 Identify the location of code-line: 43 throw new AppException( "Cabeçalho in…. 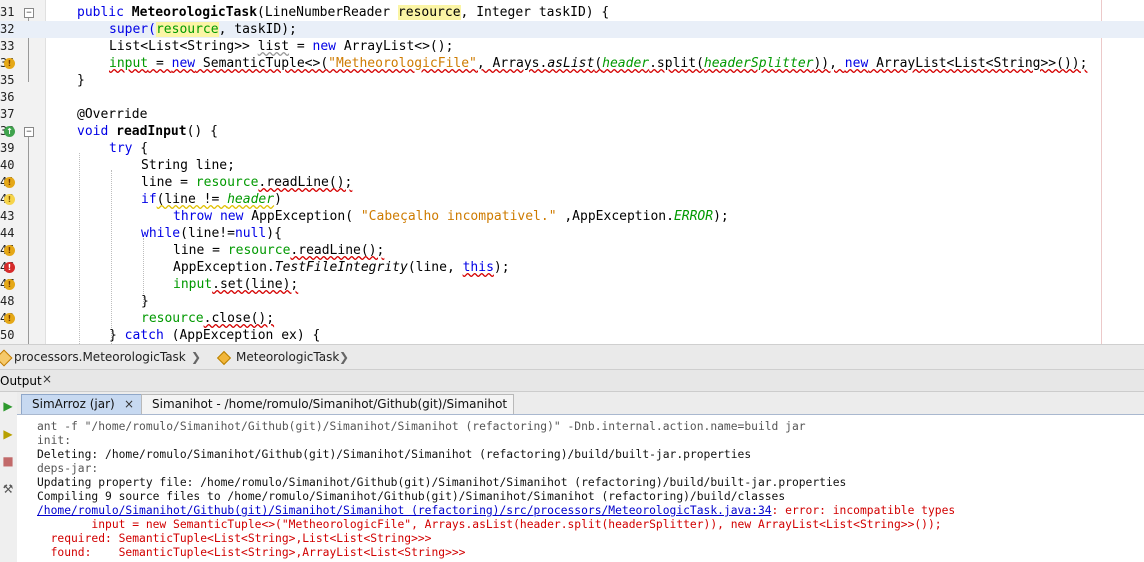
(572, 216).